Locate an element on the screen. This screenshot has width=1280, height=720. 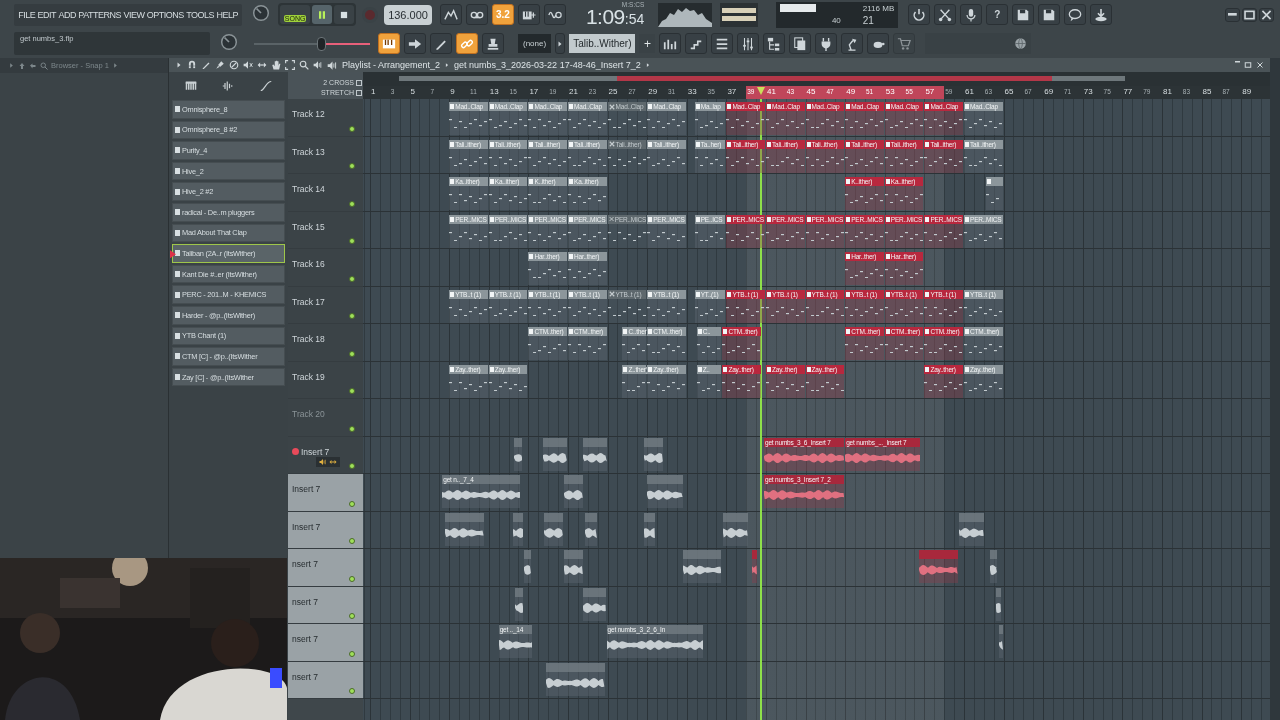
bar-number: 9 is located at coordinates (452, 91).